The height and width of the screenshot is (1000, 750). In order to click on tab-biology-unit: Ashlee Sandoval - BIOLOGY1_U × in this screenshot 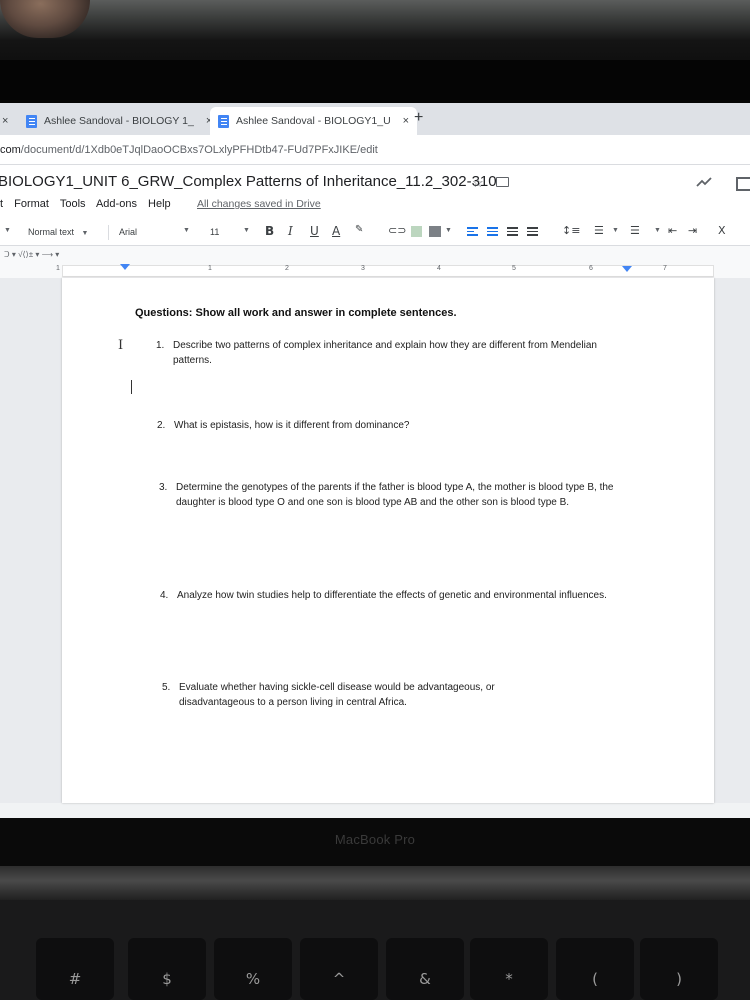, I will do `click(314, 121)`.